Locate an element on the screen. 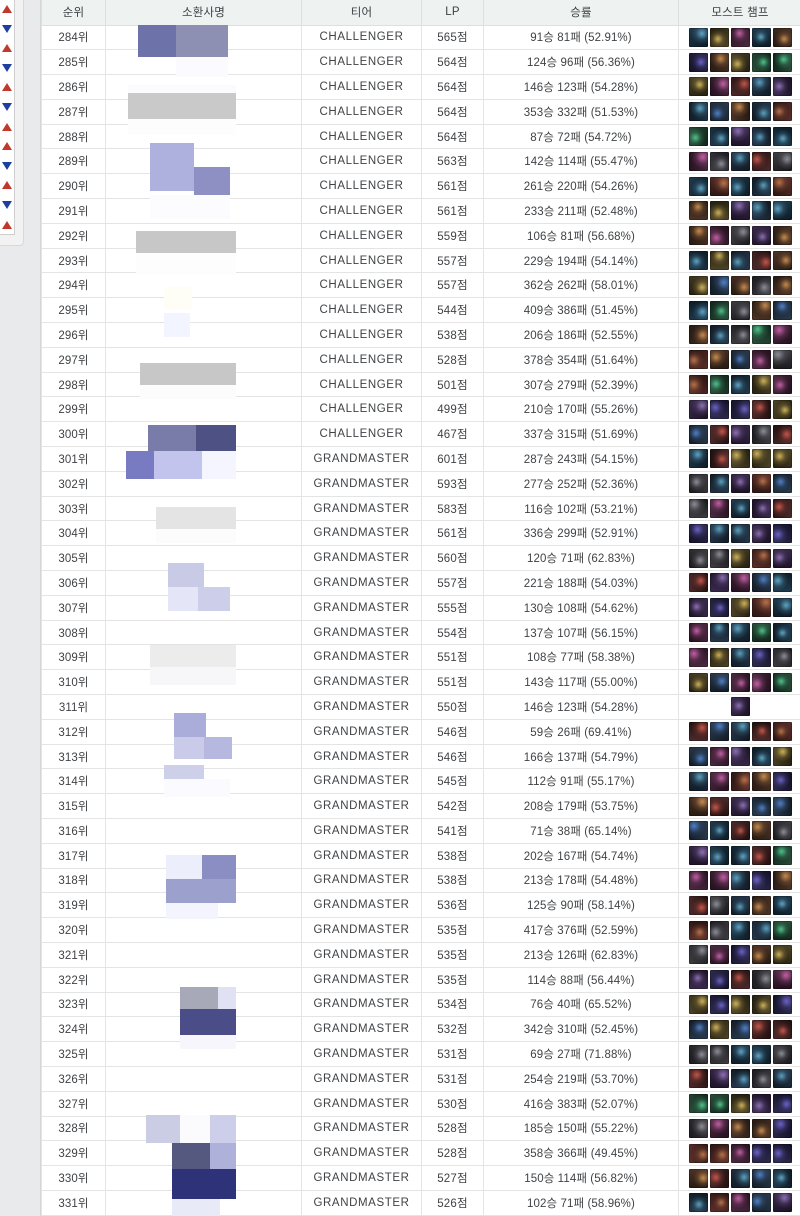  column-header-winrate: 승률 is located at coordinates (581, 13).